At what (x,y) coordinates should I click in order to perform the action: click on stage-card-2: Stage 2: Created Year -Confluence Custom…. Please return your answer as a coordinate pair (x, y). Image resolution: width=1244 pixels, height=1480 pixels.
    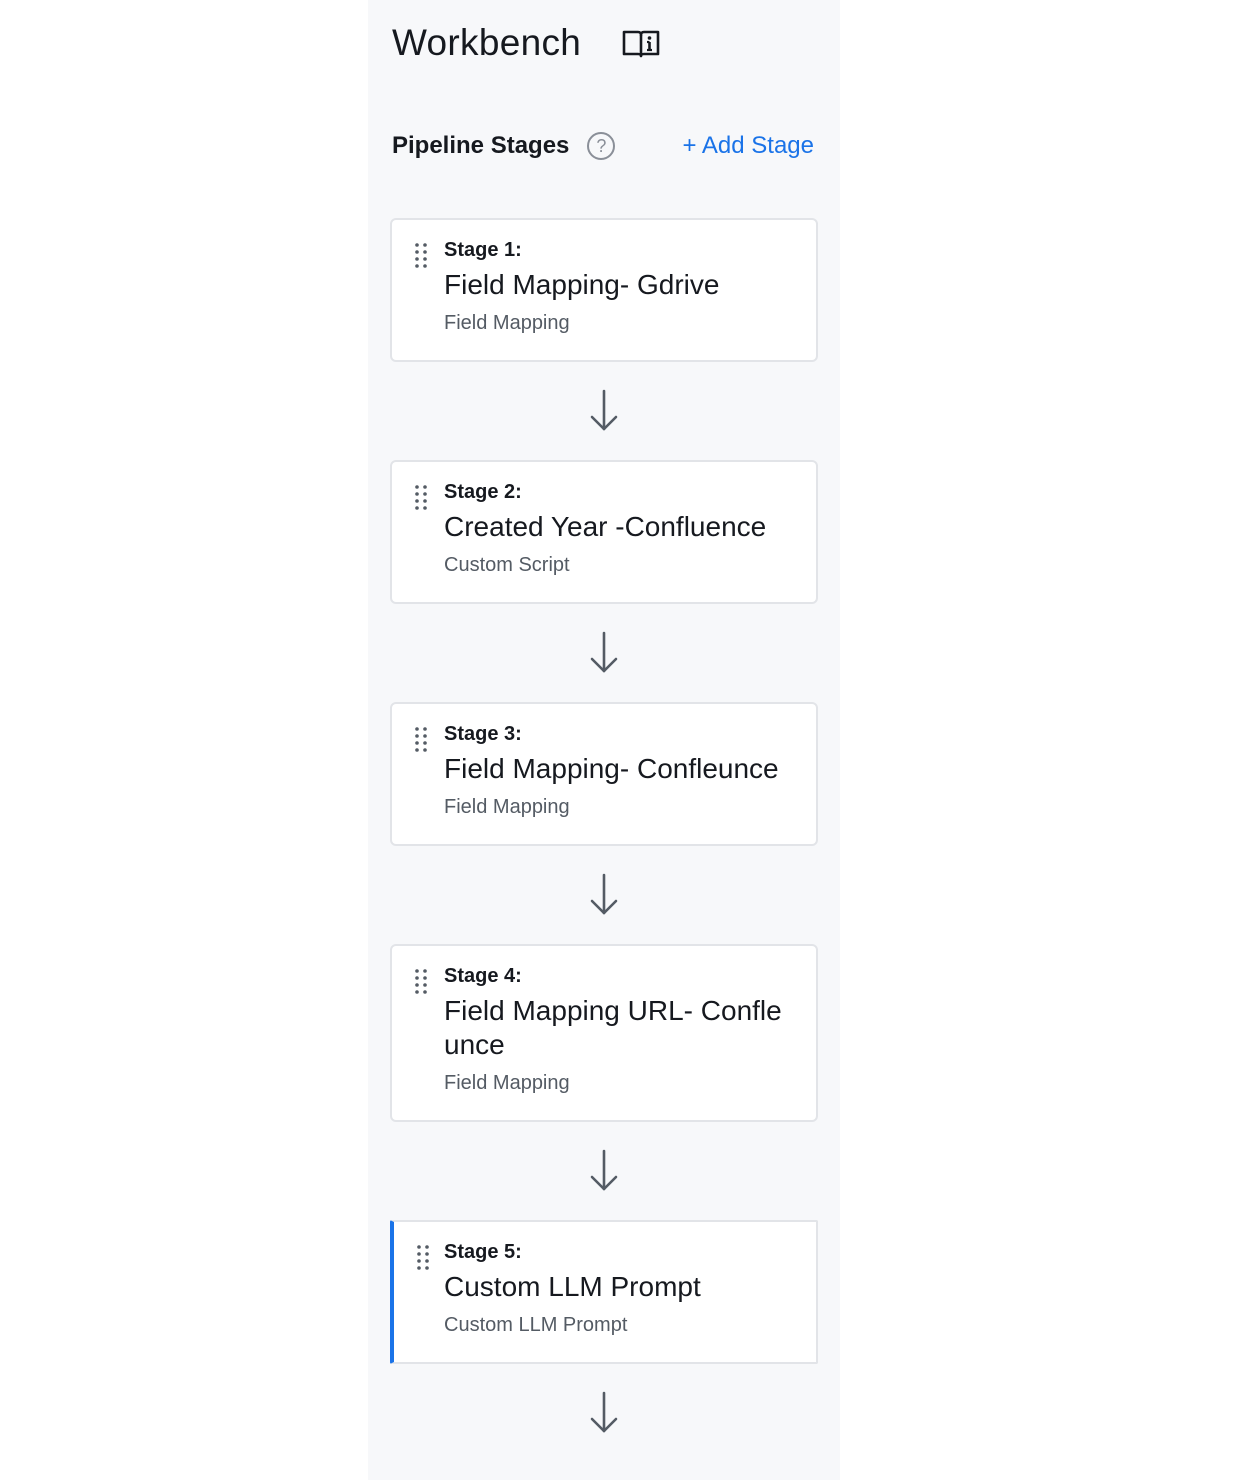
    Looking at the image, I should click on (604, 532).